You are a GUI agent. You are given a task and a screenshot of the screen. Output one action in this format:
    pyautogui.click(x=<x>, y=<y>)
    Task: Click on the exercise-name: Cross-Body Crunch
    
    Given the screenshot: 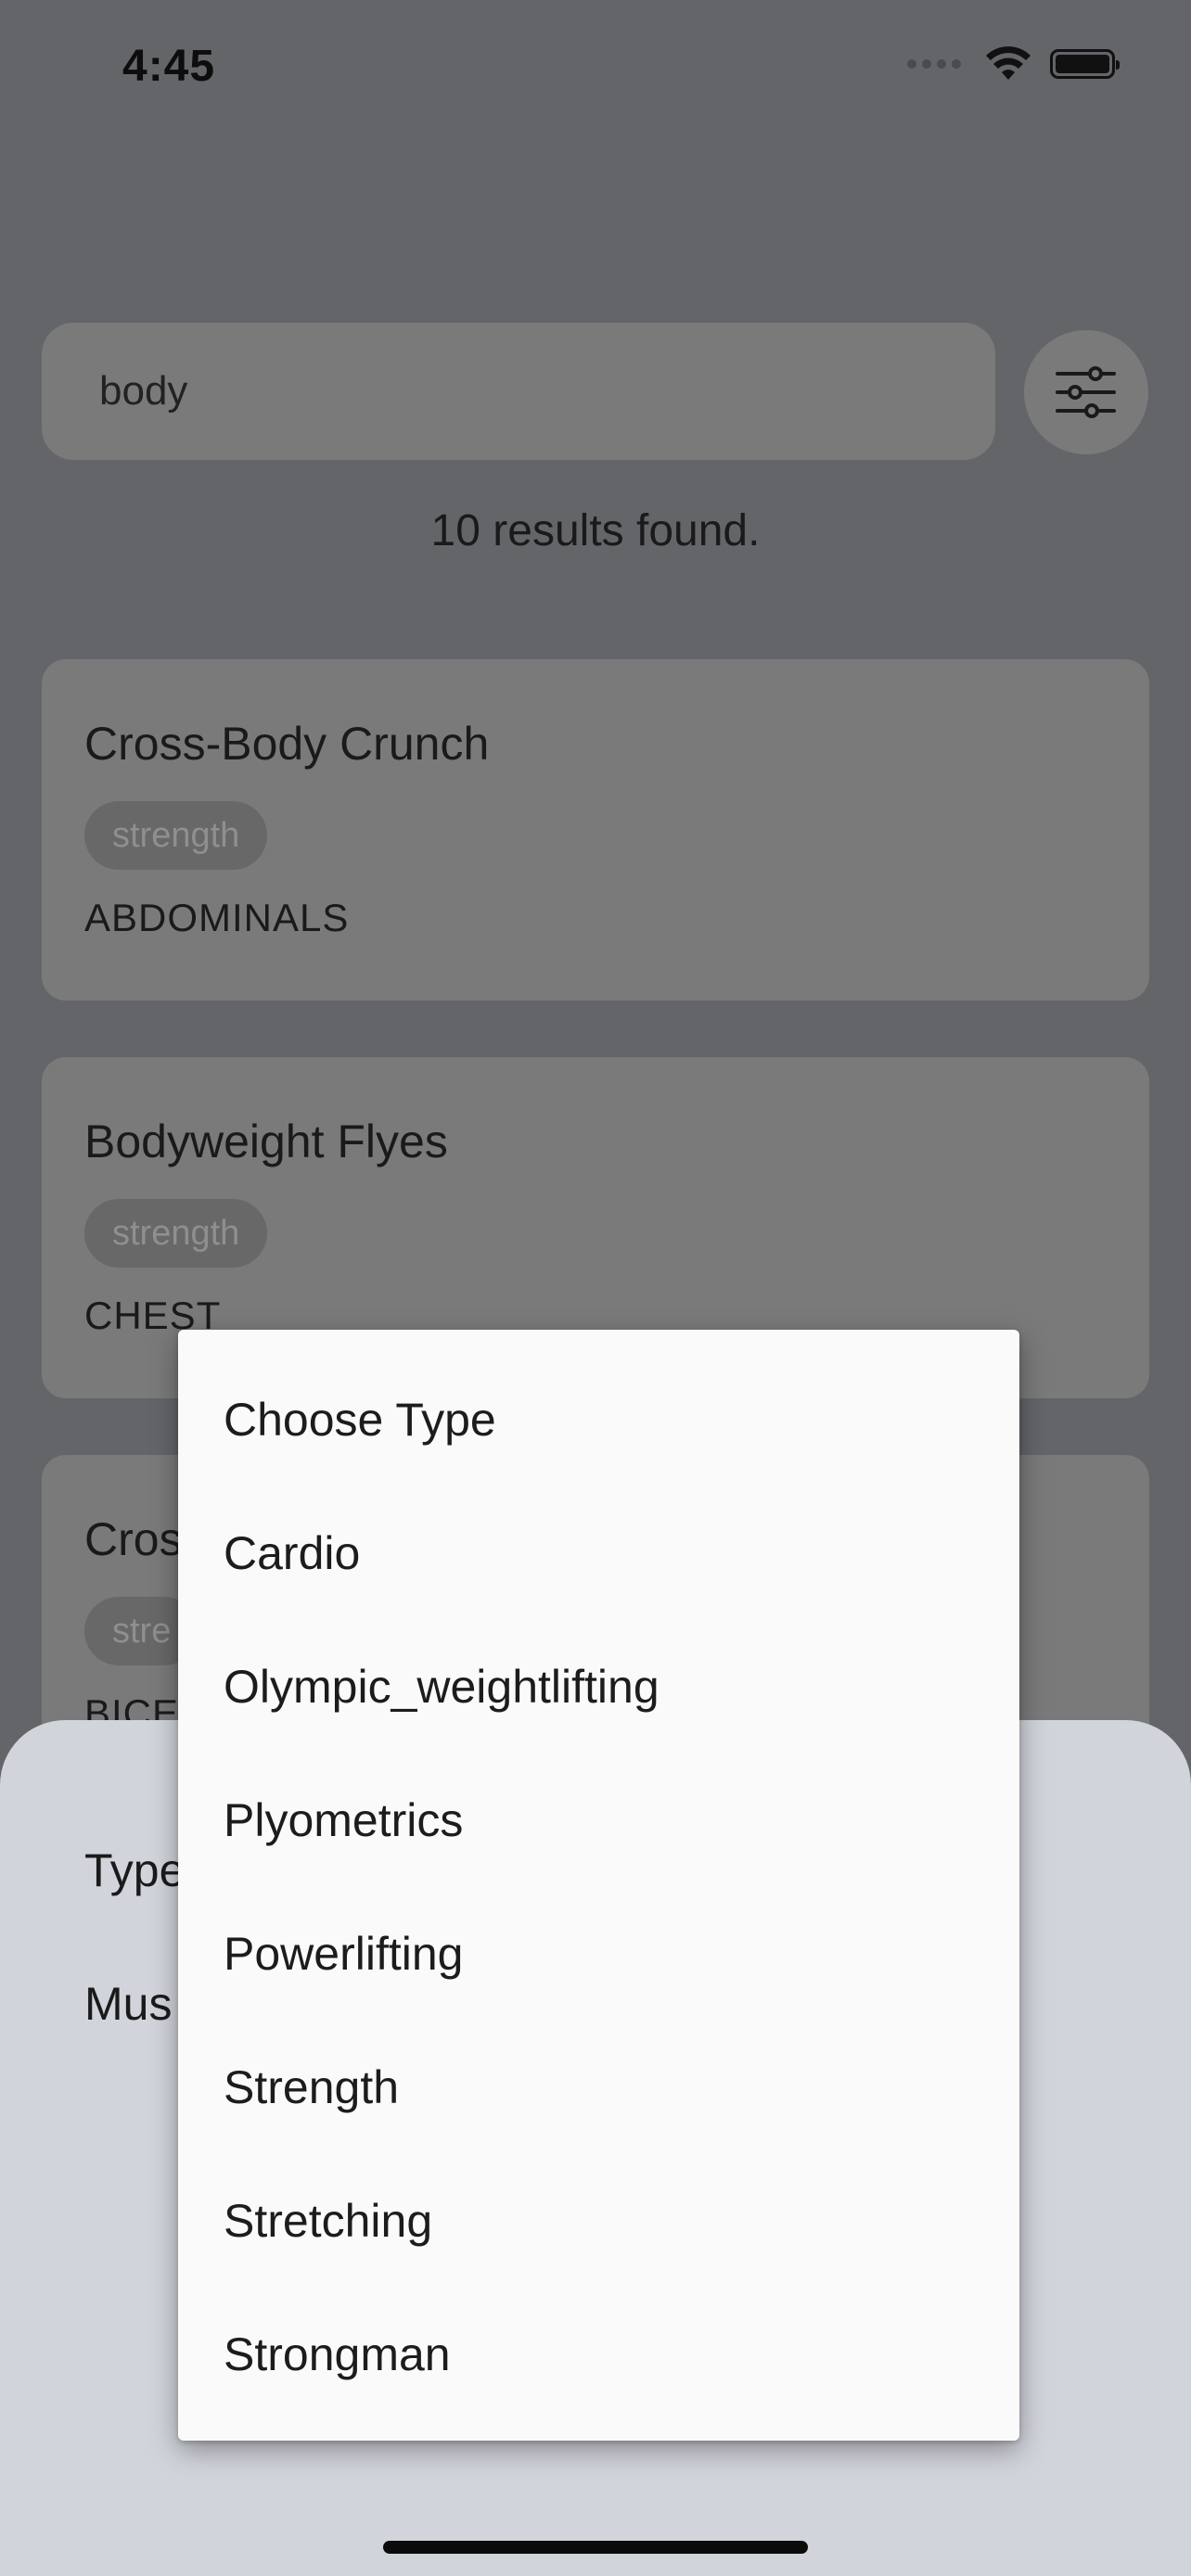 What is the action you would take?
    pyautogui.click(x=287, y=744)
    